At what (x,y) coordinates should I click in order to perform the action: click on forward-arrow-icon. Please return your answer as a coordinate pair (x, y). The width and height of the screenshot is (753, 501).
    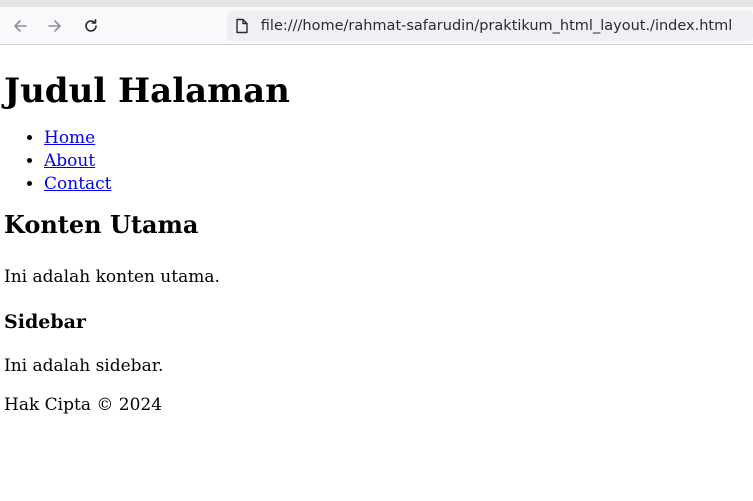
    Looking at the image, I should click on (55, 26).